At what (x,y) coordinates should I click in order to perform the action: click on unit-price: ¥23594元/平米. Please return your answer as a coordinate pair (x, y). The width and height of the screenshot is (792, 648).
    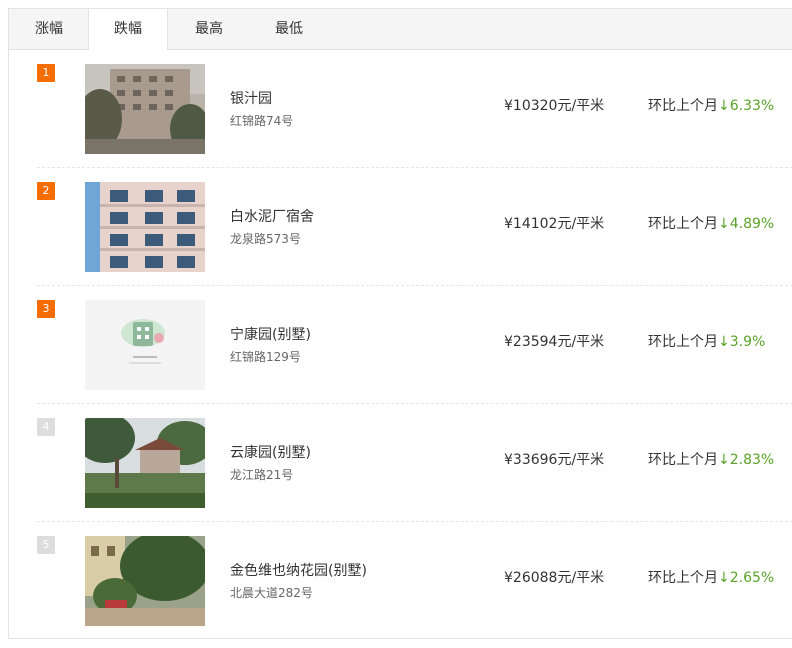
    Looking at the image, I should click on (554, 342).